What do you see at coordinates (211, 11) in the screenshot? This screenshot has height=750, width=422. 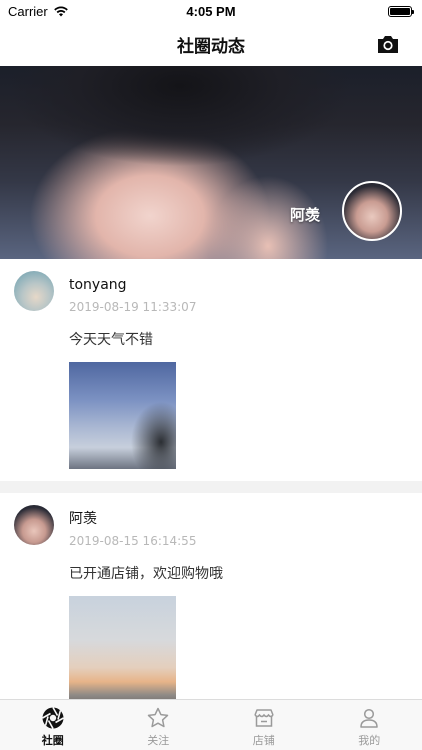 I see `status-bar: Carrier 4:05 PM` at bounding box center [211, 11].